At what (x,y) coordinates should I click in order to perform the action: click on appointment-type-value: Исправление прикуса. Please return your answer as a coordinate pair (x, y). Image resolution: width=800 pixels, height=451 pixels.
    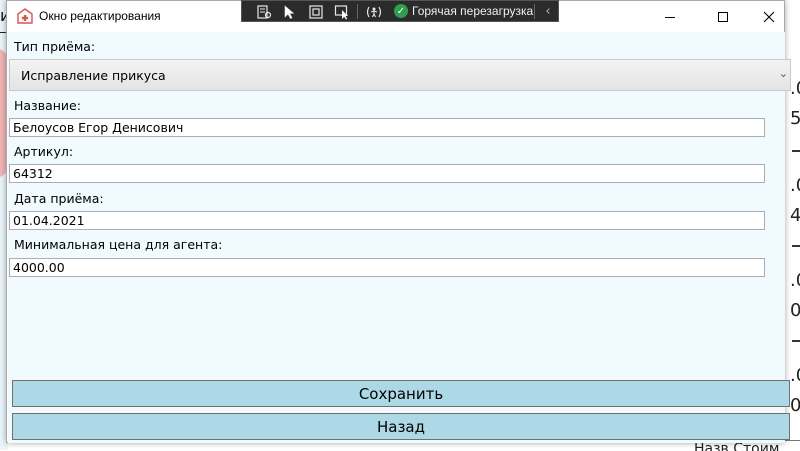
    Looking at the image, I should click on (93, 75).